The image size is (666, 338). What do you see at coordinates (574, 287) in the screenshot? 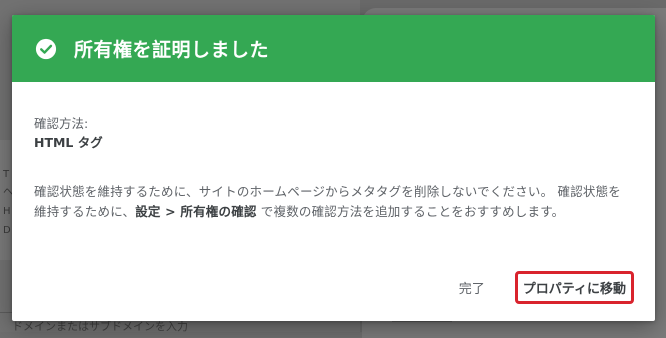
I see `go-to-property-button: プロパティに移動` at bounding box center [574, 287].